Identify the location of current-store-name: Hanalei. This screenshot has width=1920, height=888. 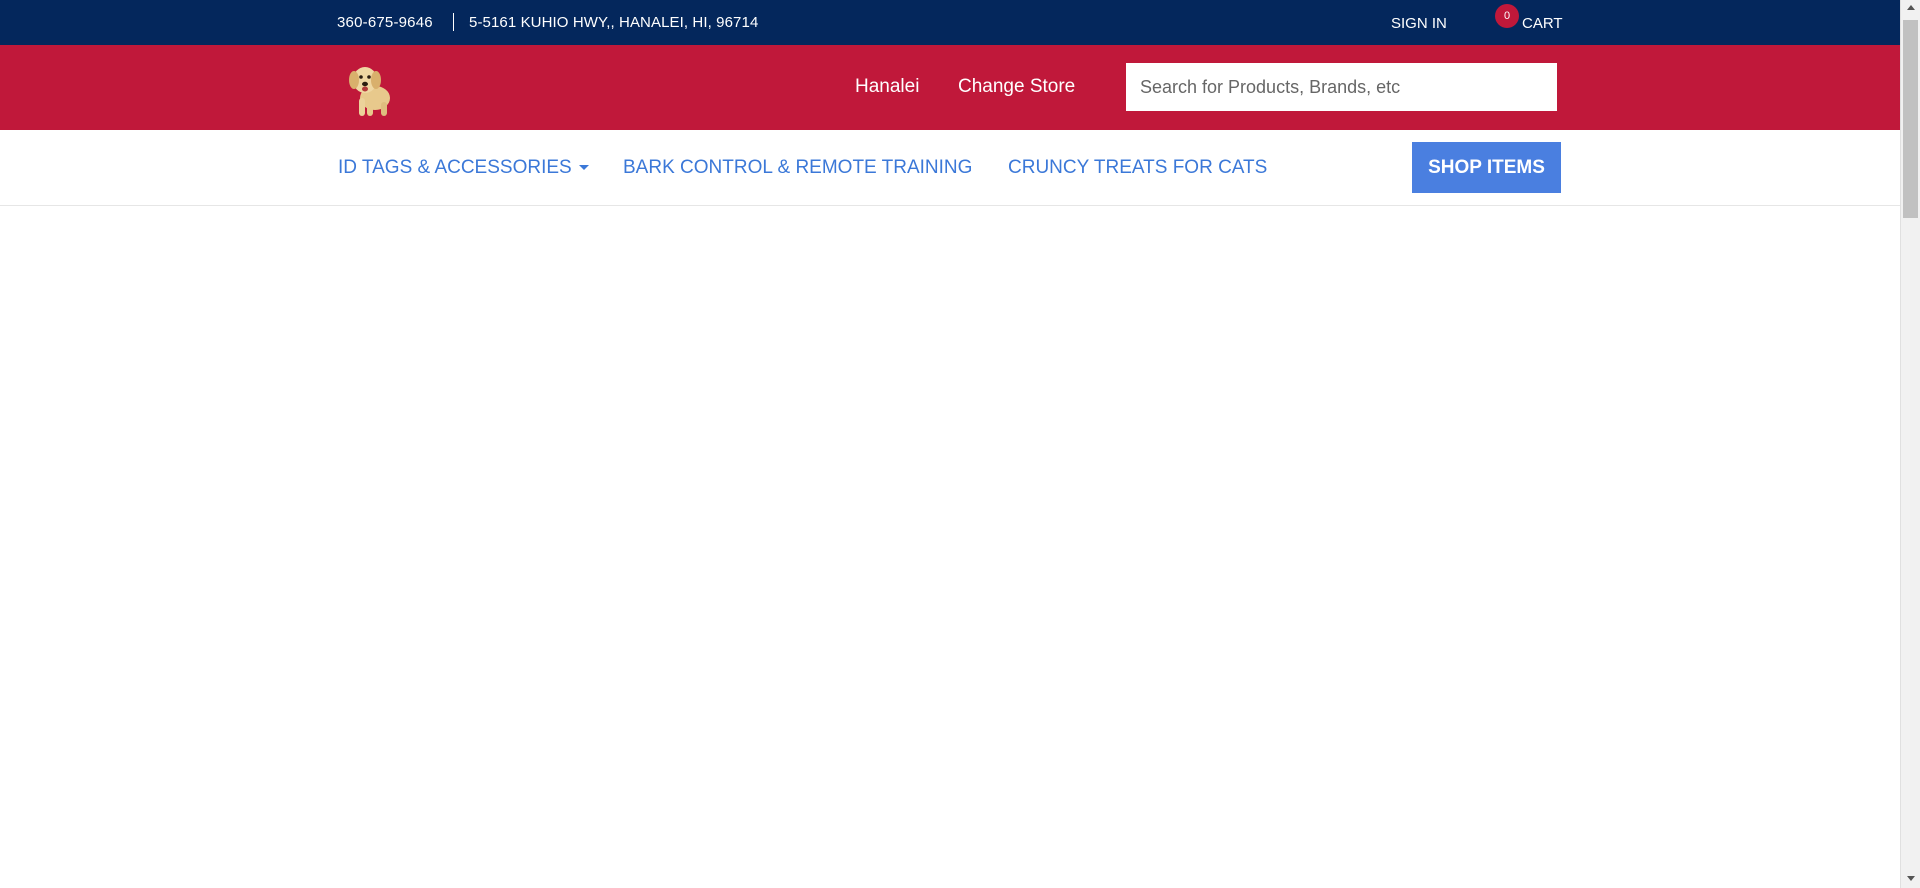
(887, 86).